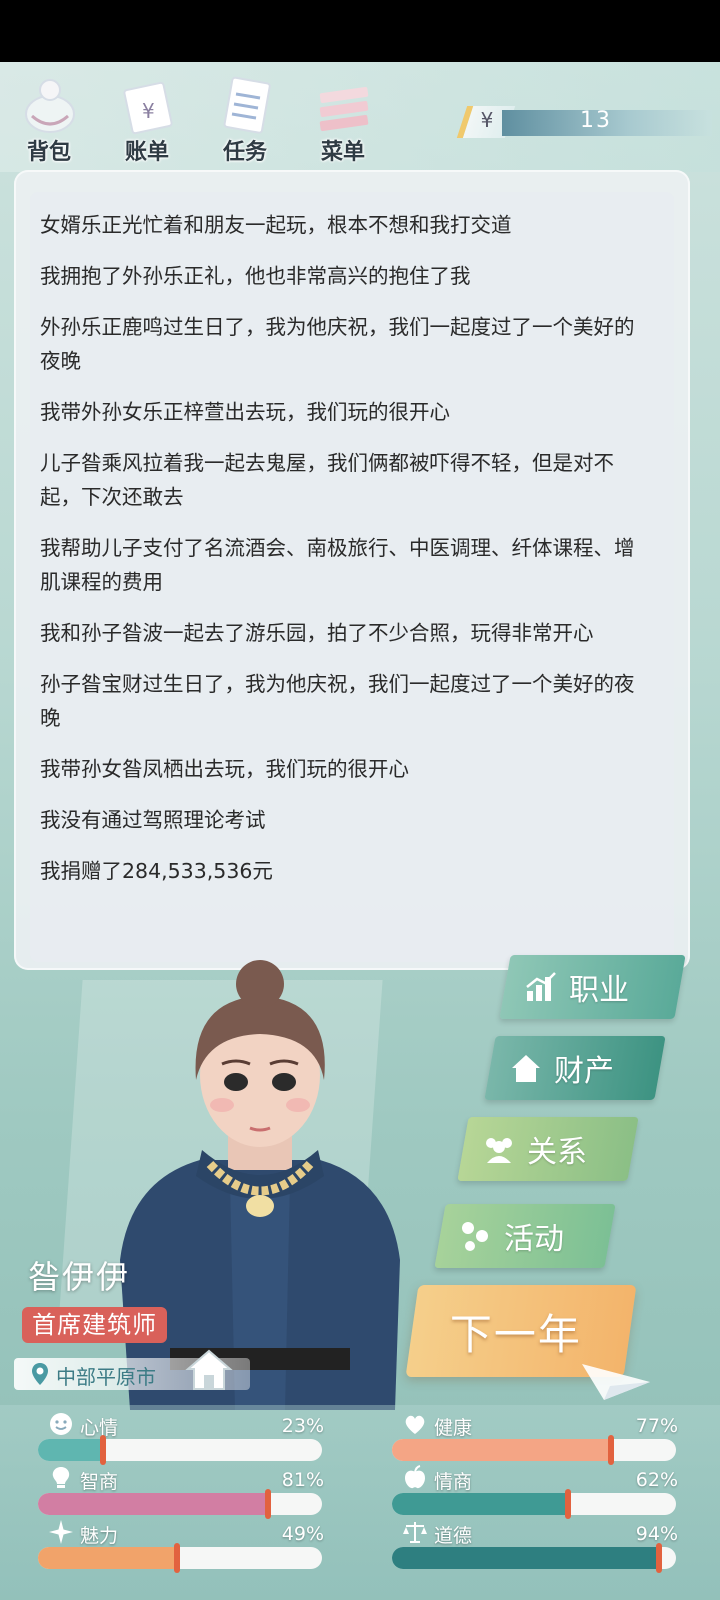  Describe the element at coordinates (247, 105) in the screenshot. I see `task-icon` at that location.